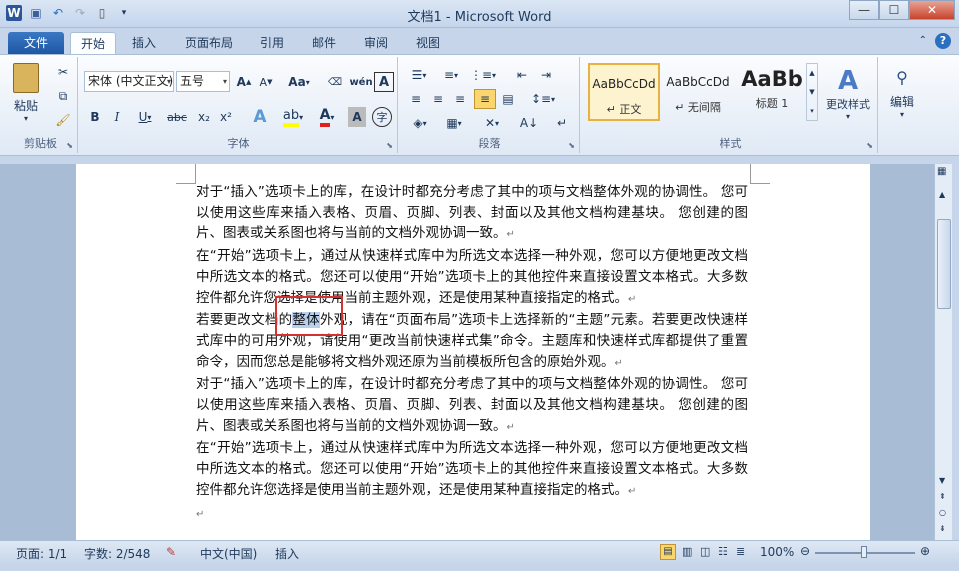  I want to click on shading-icon: ◈ ▾, so click(420, 123).